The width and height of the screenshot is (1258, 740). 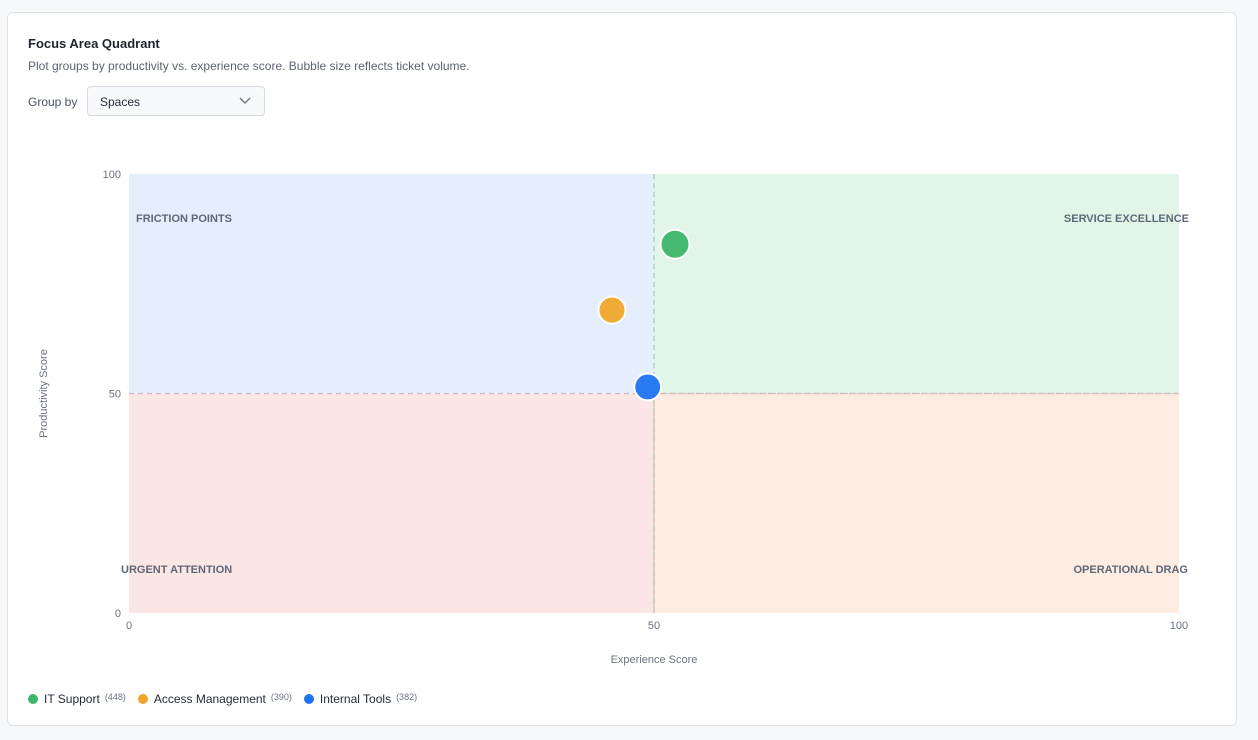 I want to click on legend-label: IT Support, so click(x=72, y=699).